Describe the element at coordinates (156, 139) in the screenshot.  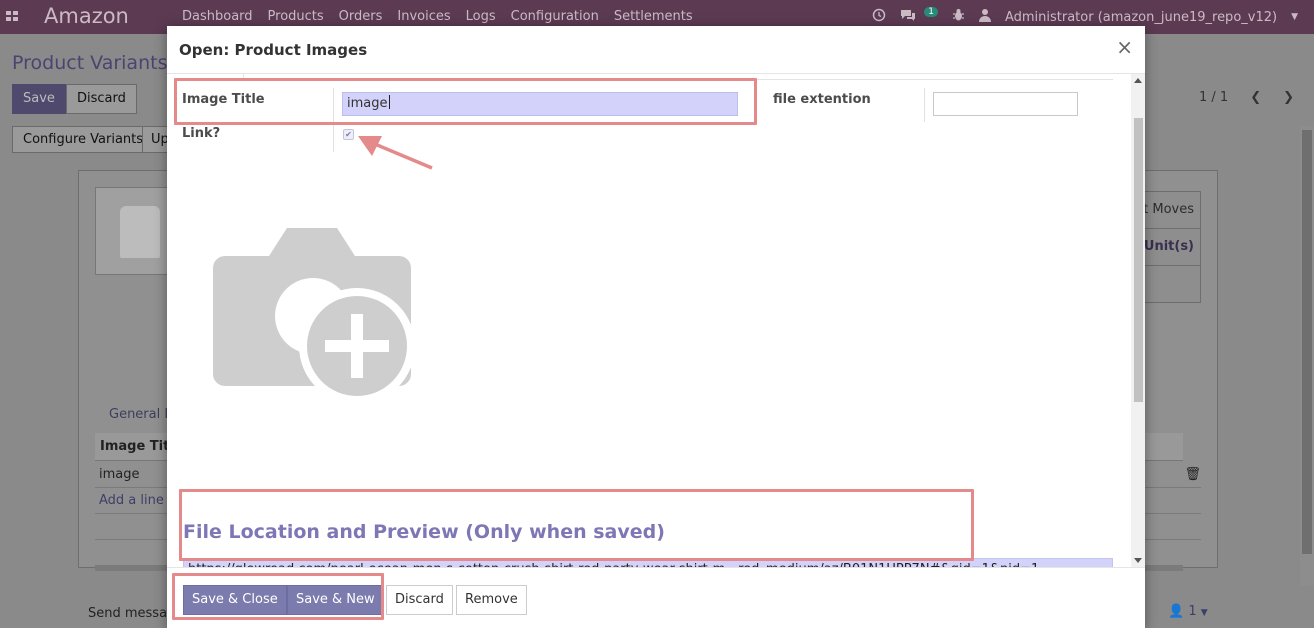
I see `update-button: Up` at that location.